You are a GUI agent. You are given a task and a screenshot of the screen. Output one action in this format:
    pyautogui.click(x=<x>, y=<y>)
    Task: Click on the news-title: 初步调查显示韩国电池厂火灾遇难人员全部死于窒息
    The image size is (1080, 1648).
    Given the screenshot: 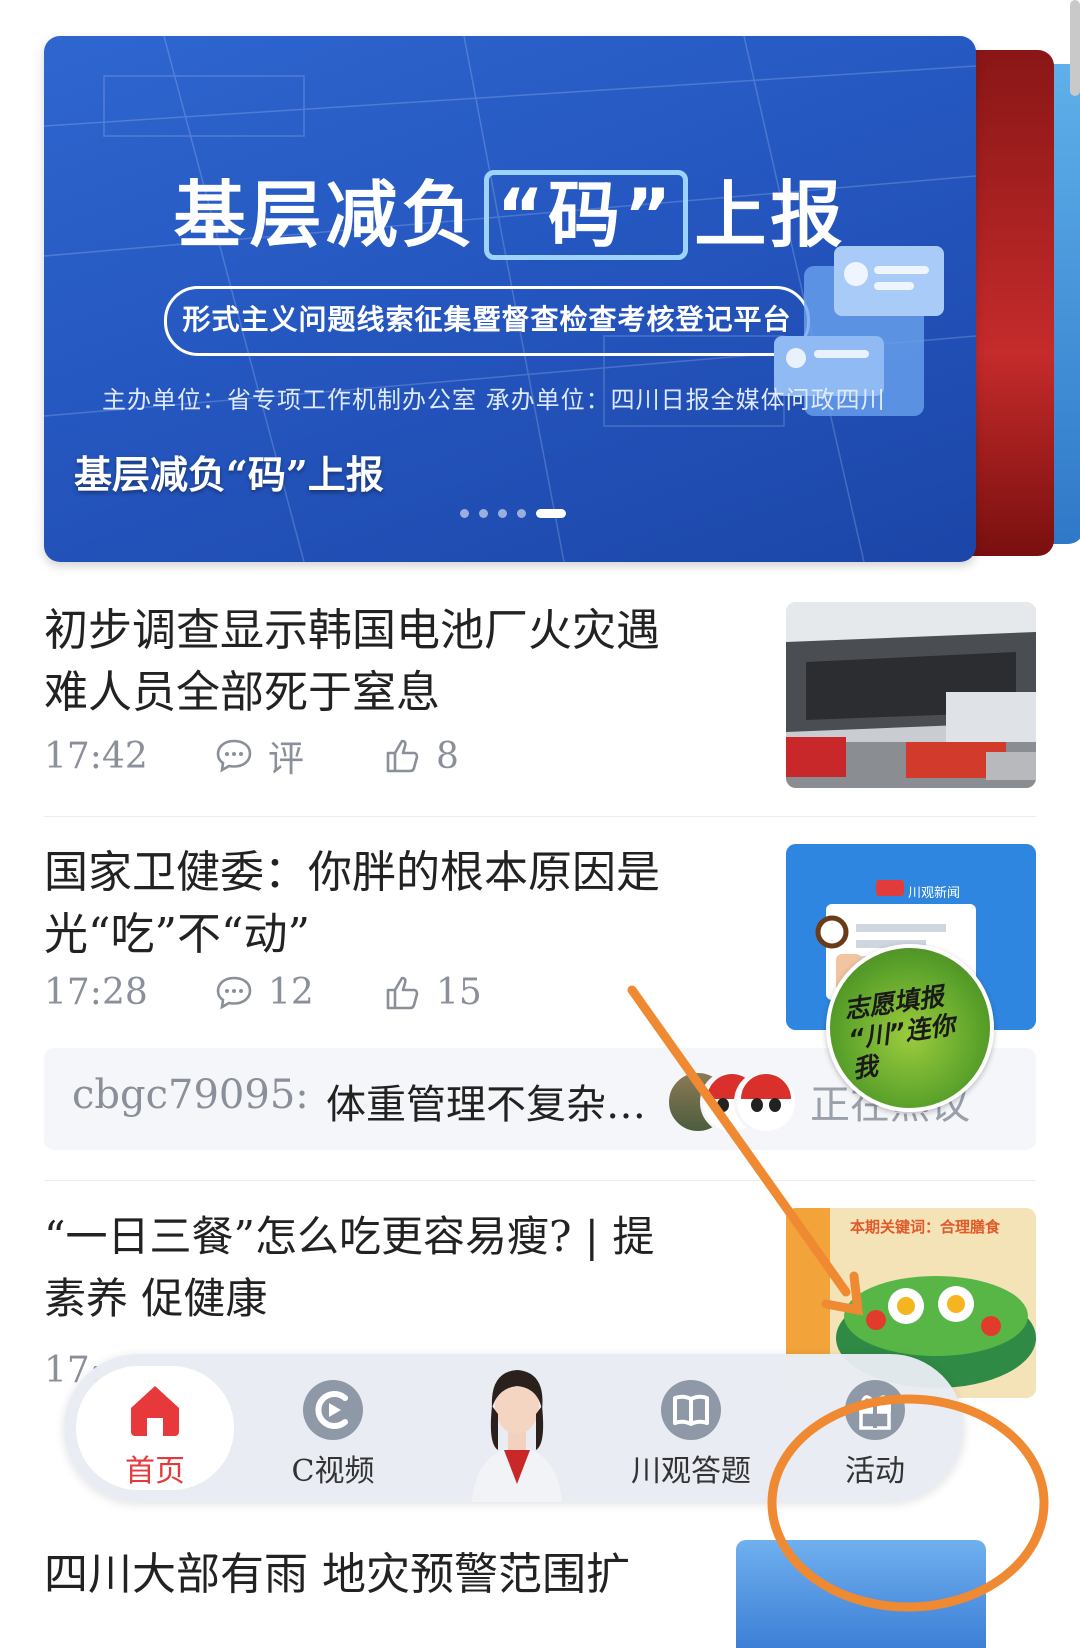 What is the action you would take?
    pyautogui.click(x=369, y=662)
    